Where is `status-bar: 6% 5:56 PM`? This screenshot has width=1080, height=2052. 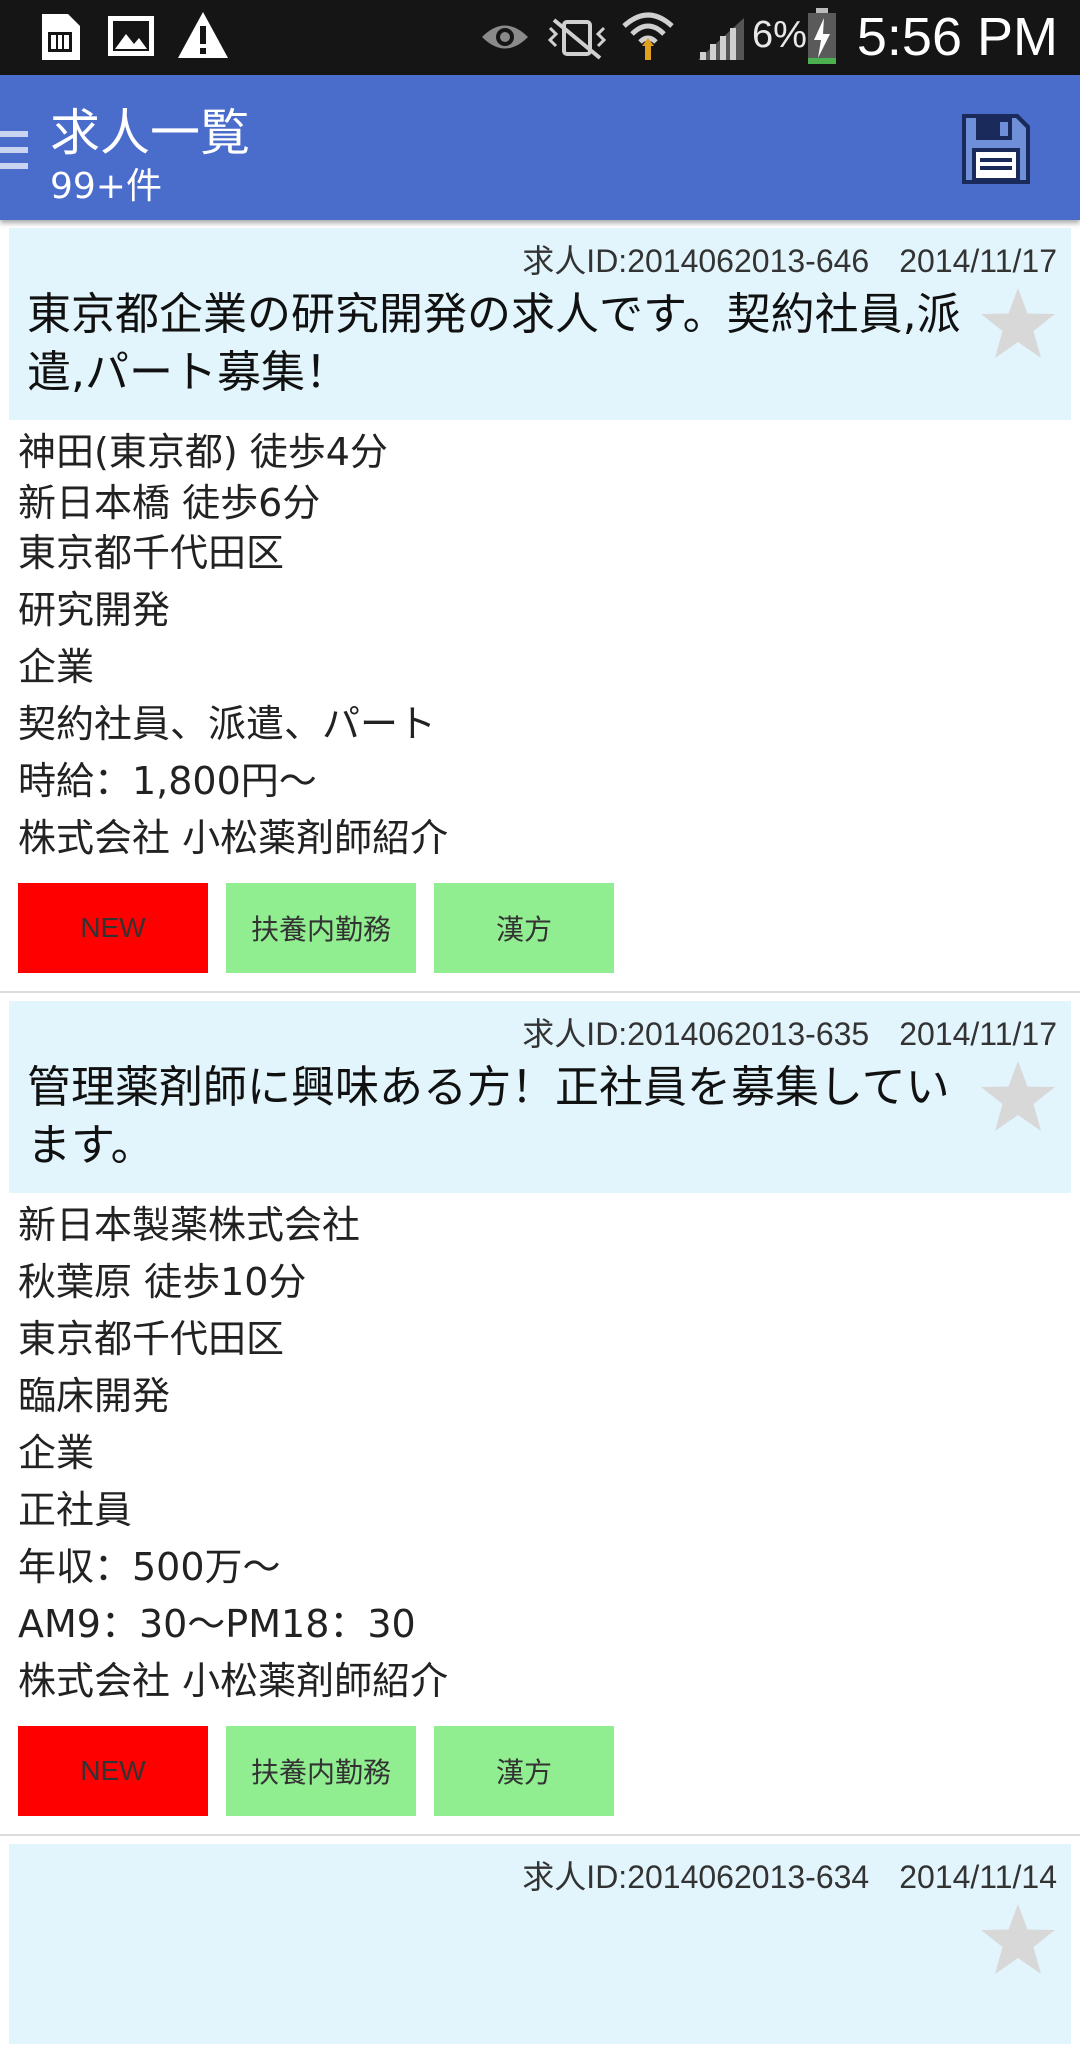 status-bar: 6% 5:56 PM is located at coordinates (540, 37).